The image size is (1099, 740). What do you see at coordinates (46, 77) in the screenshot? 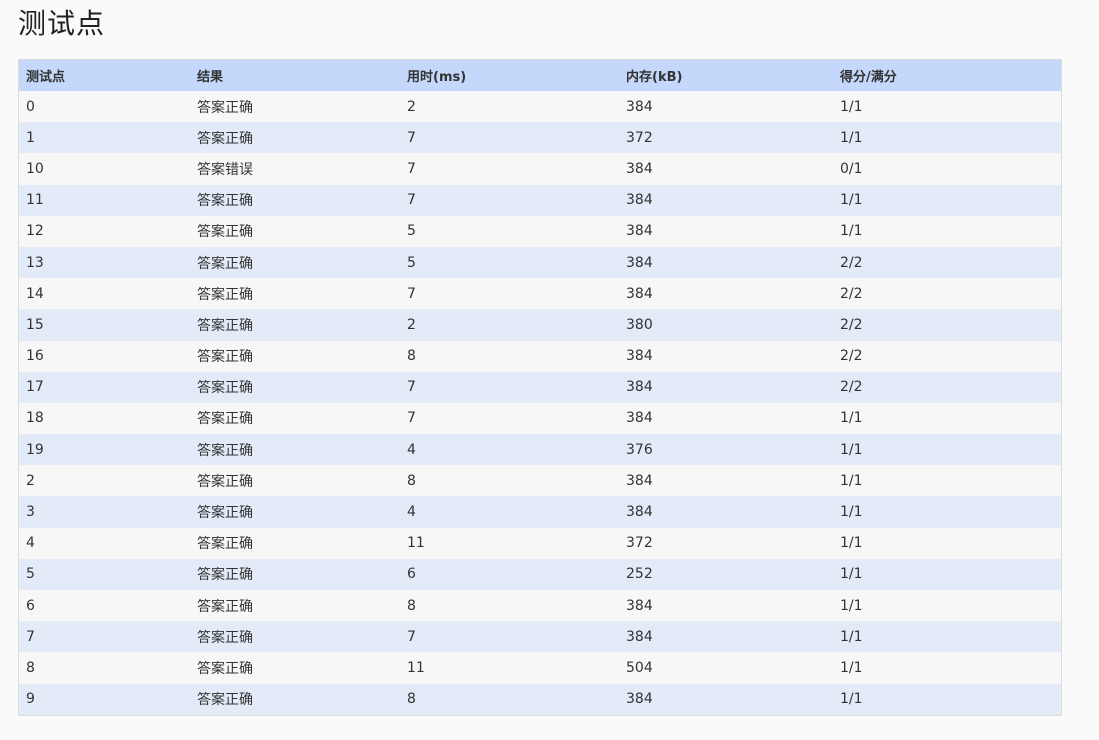
I see `header-case: 测试点` at bounding box center [46, 77].